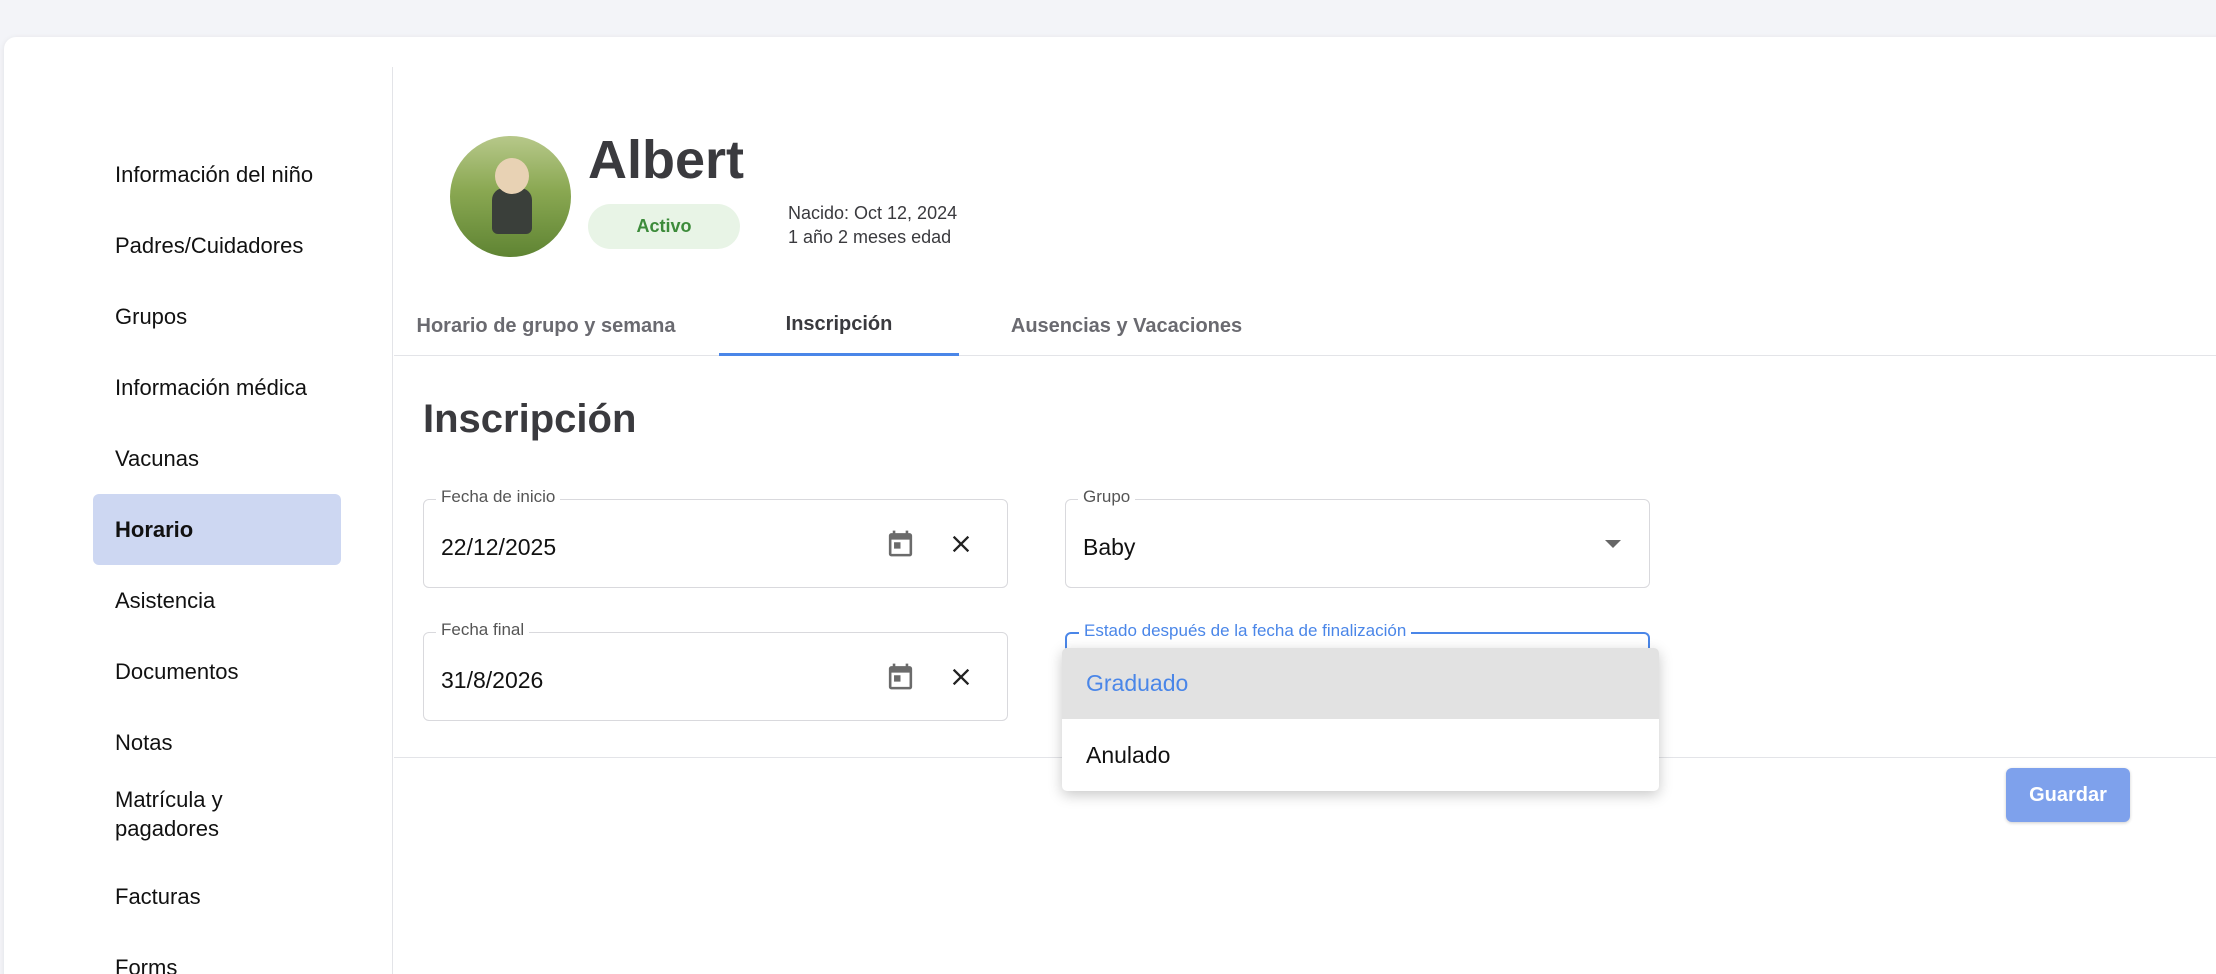  Describe the element at coordinates (873, 213) in the screenshot. I see `birth-date: Nacido: Oct 12, 2024` at that location.